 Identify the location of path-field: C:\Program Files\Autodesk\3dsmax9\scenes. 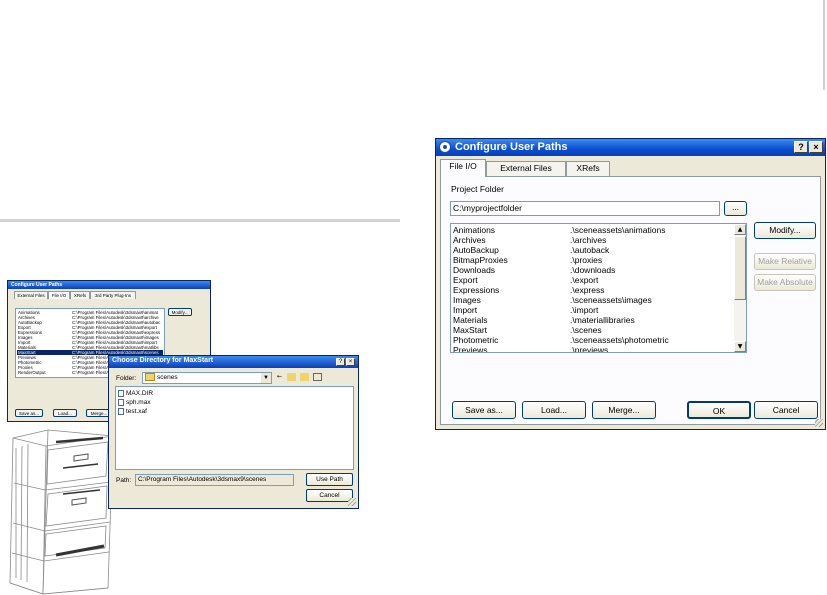
(214, 480).